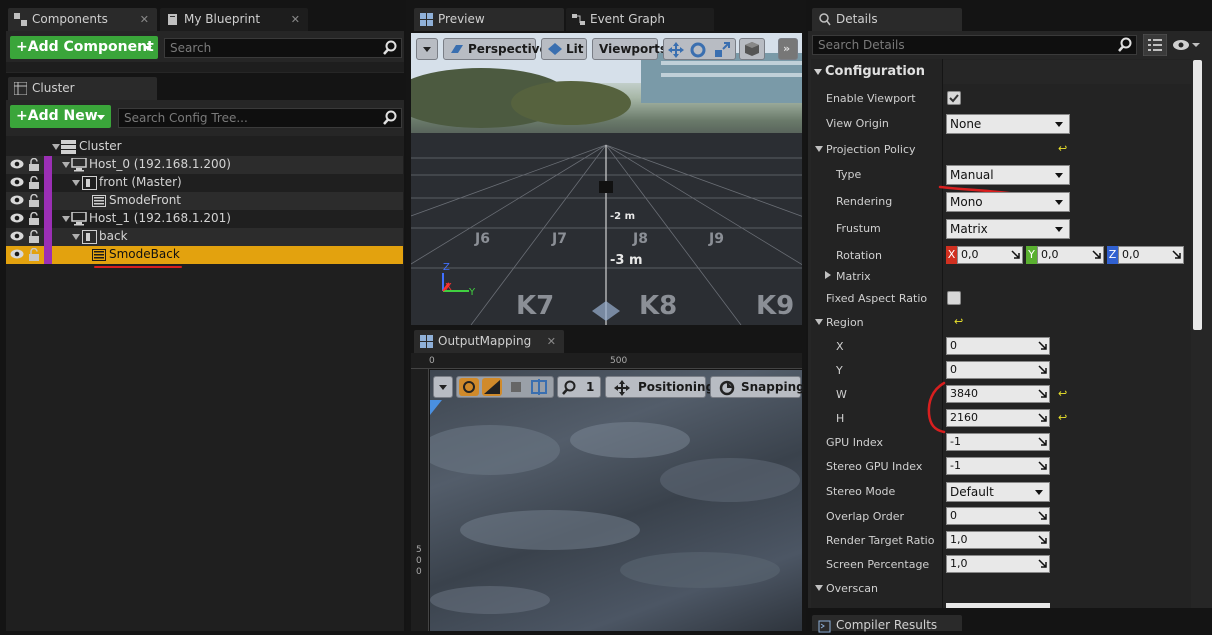 Image resolution: width=1212 pixels, height=635 pixels. Describe the element at coordinates (204, 165) in the screenshot. I see `tree-item-host-0: Host_0 (192.168.1.200)` at that location.